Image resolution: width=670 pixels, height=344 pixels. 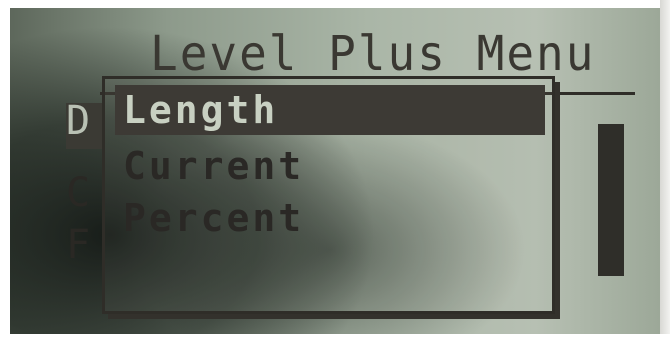 What do you see at coordinates (78, 193) in the screenshot?
I see `background-menu-item: C` at bounding box center [78, 193].